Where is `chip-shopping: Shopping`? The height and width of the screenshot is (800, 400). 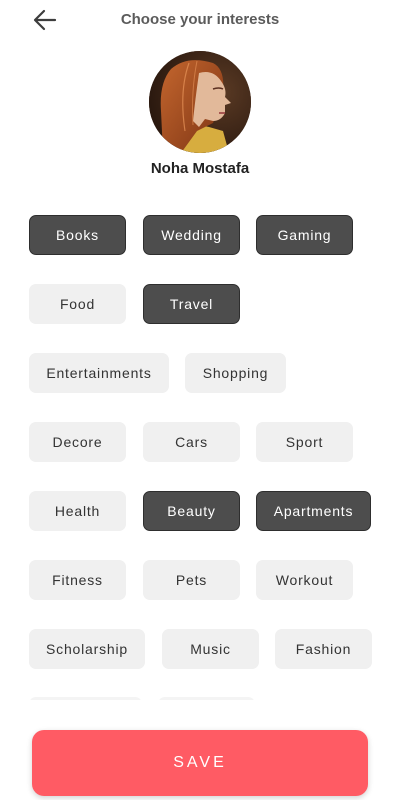
chip-shopping: Shopping is located at coordinates (235, 373).